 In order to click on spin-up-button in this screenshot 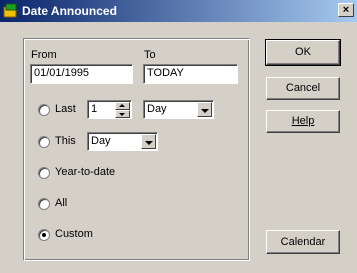, I will do `click(122, 106)`.